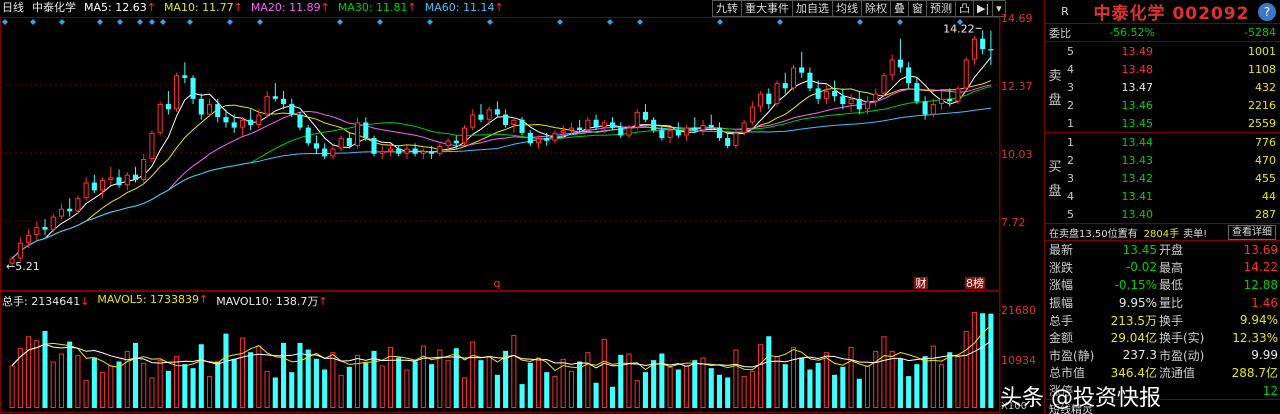 The height and width of the screenshot is (414, 1280). Describe the element at coordinates (1161, 234) in the screenshot. I see `alert-volume: 2804手` at that location.